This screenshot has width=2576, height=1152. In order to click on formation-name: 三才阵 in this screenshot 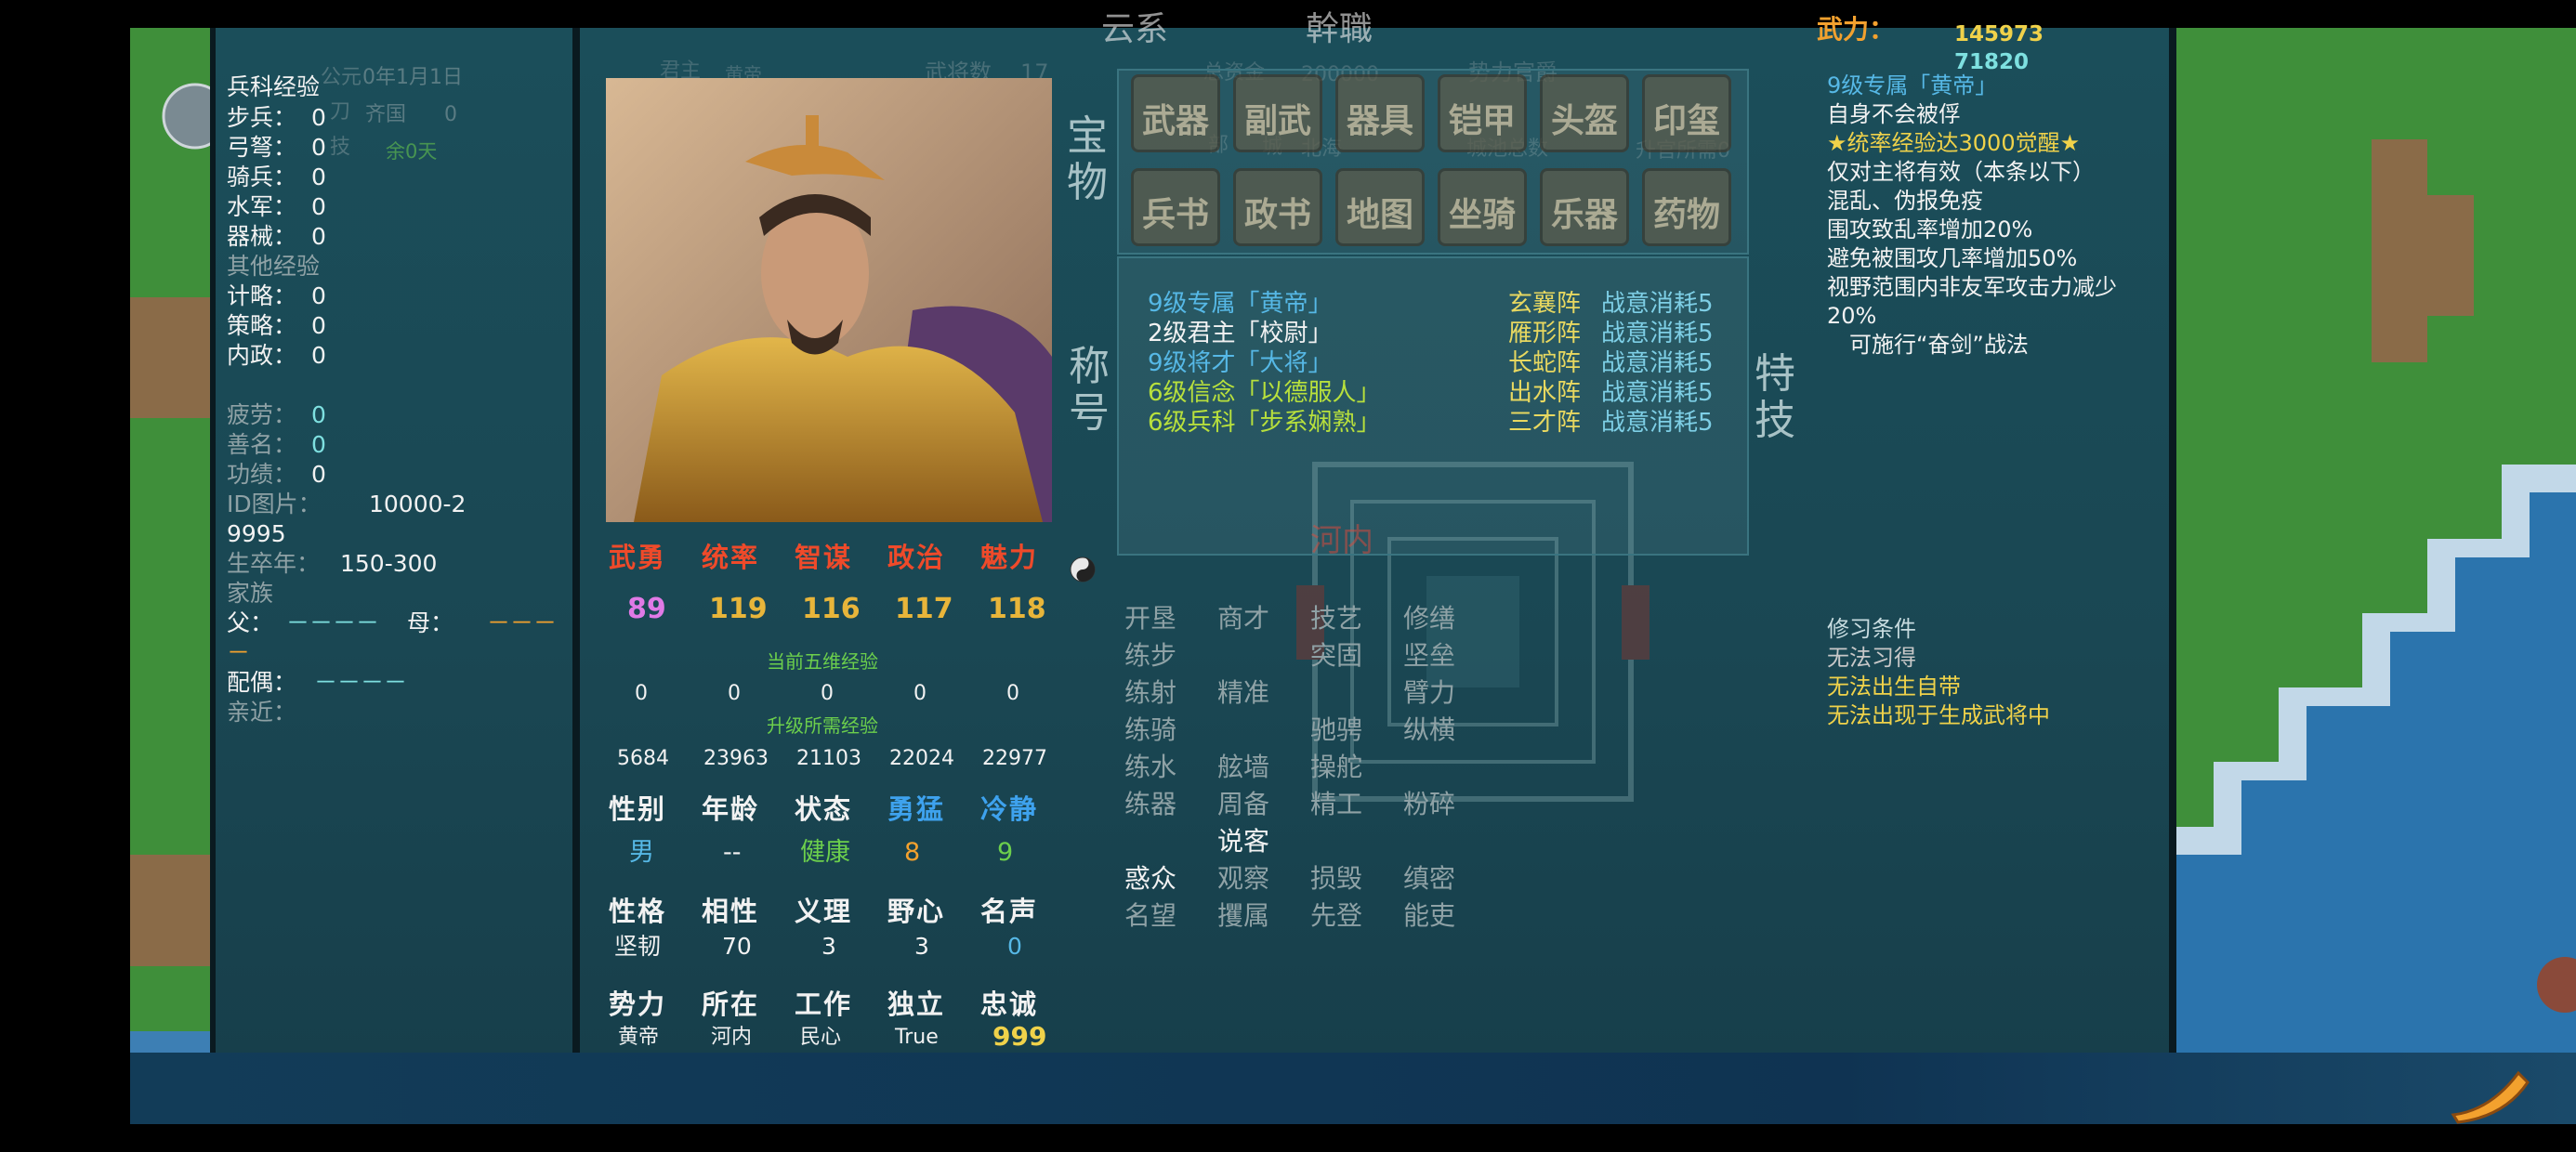, I will do `click(1545, 423)`.